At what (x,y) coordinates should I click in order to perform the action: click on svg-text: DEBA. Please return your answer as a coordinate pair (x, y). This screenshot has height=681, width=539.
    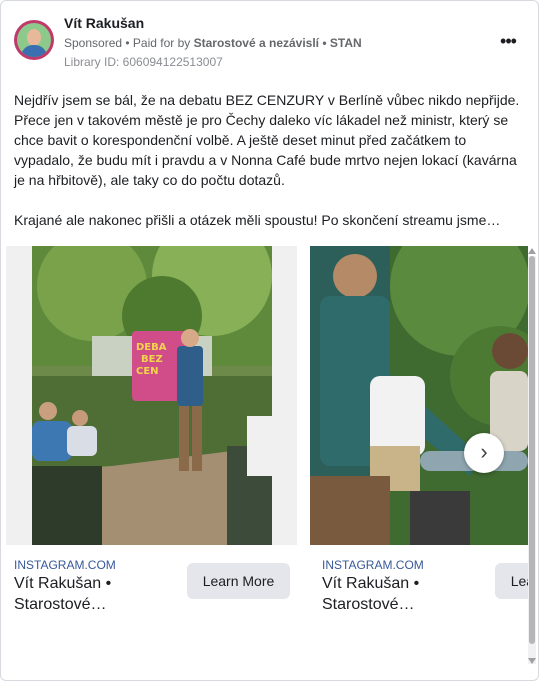
    Looking at the image, I should click on (151, 347).